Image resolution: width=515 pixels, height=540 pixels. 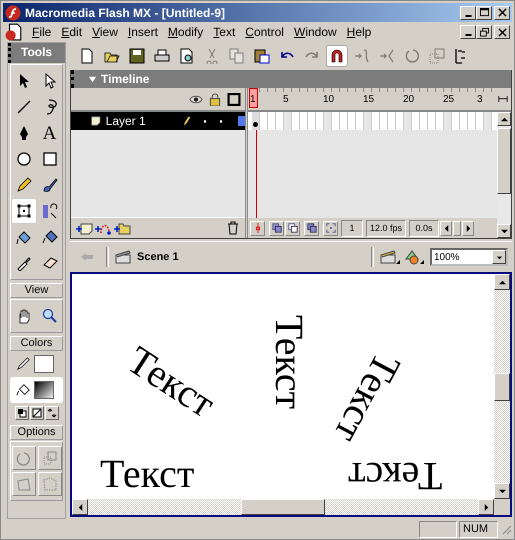 I want to click on envelope-icon, so click(x=50, y=484).